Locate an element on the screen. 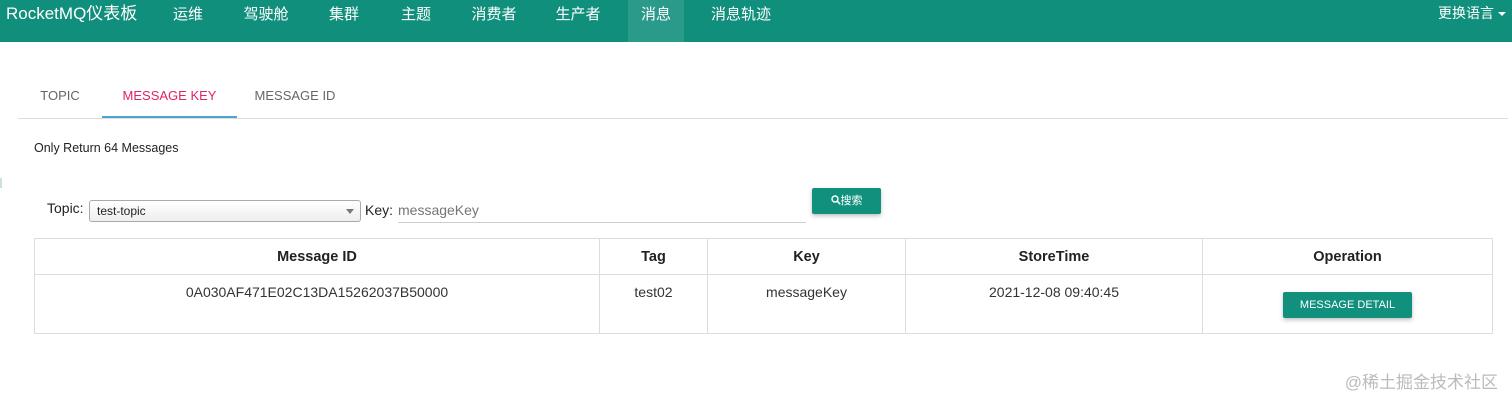  col-header-operation: Operation is located at coordinates (1347, 256).